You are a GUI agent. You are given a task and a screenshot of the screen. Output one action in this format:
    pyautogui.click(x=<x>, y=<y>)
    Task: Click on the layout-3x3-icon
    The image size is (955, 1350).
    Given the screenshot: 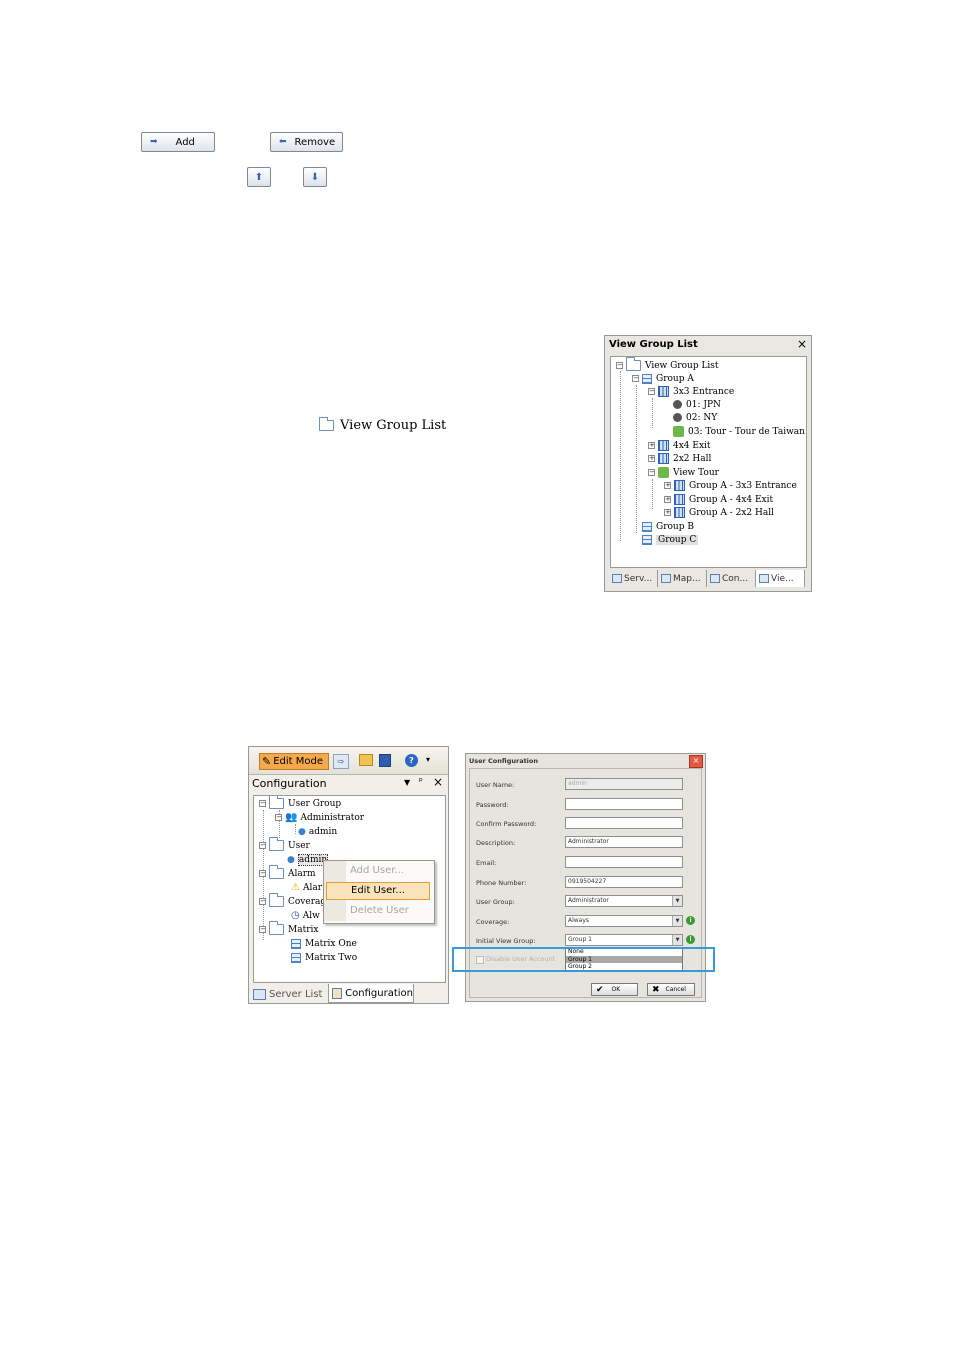 What is the action you would take?
    pyautogui.click(x=679, y=485)
    